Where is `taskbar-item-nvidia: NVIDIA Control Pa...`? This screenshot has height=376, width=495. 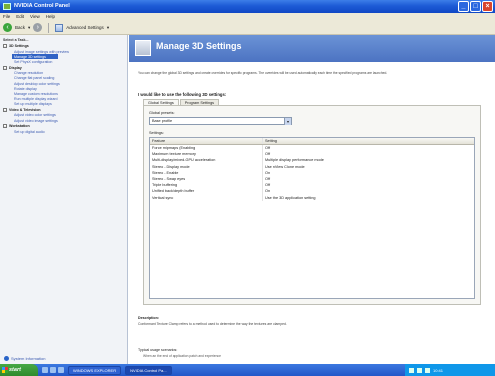 taskbar-item-nvidia: NVIDIA Control Pa... is located at coordinates (148, 370).